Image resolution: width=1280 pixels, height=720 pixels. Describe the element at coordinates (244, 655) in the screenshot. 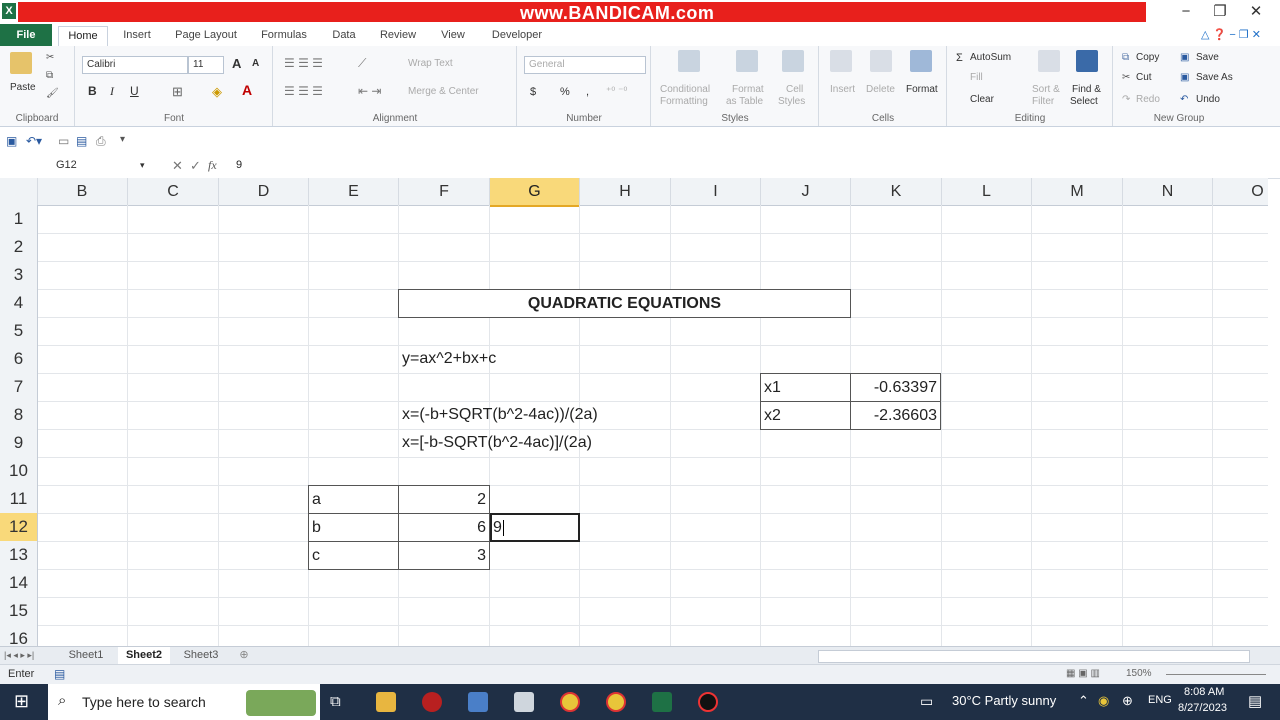

I see `insert-sheet-icon: ⊕` at that location.